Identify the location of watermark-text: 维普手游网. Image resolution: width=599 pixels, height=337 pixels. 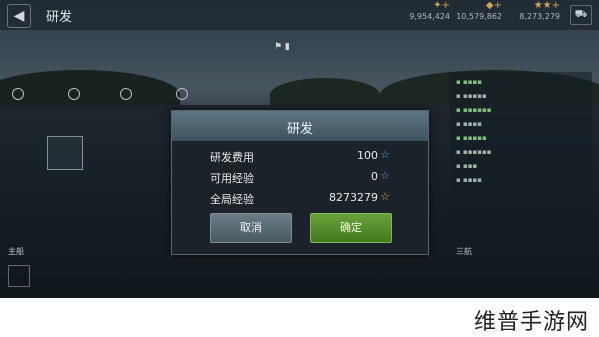
(532, 322).